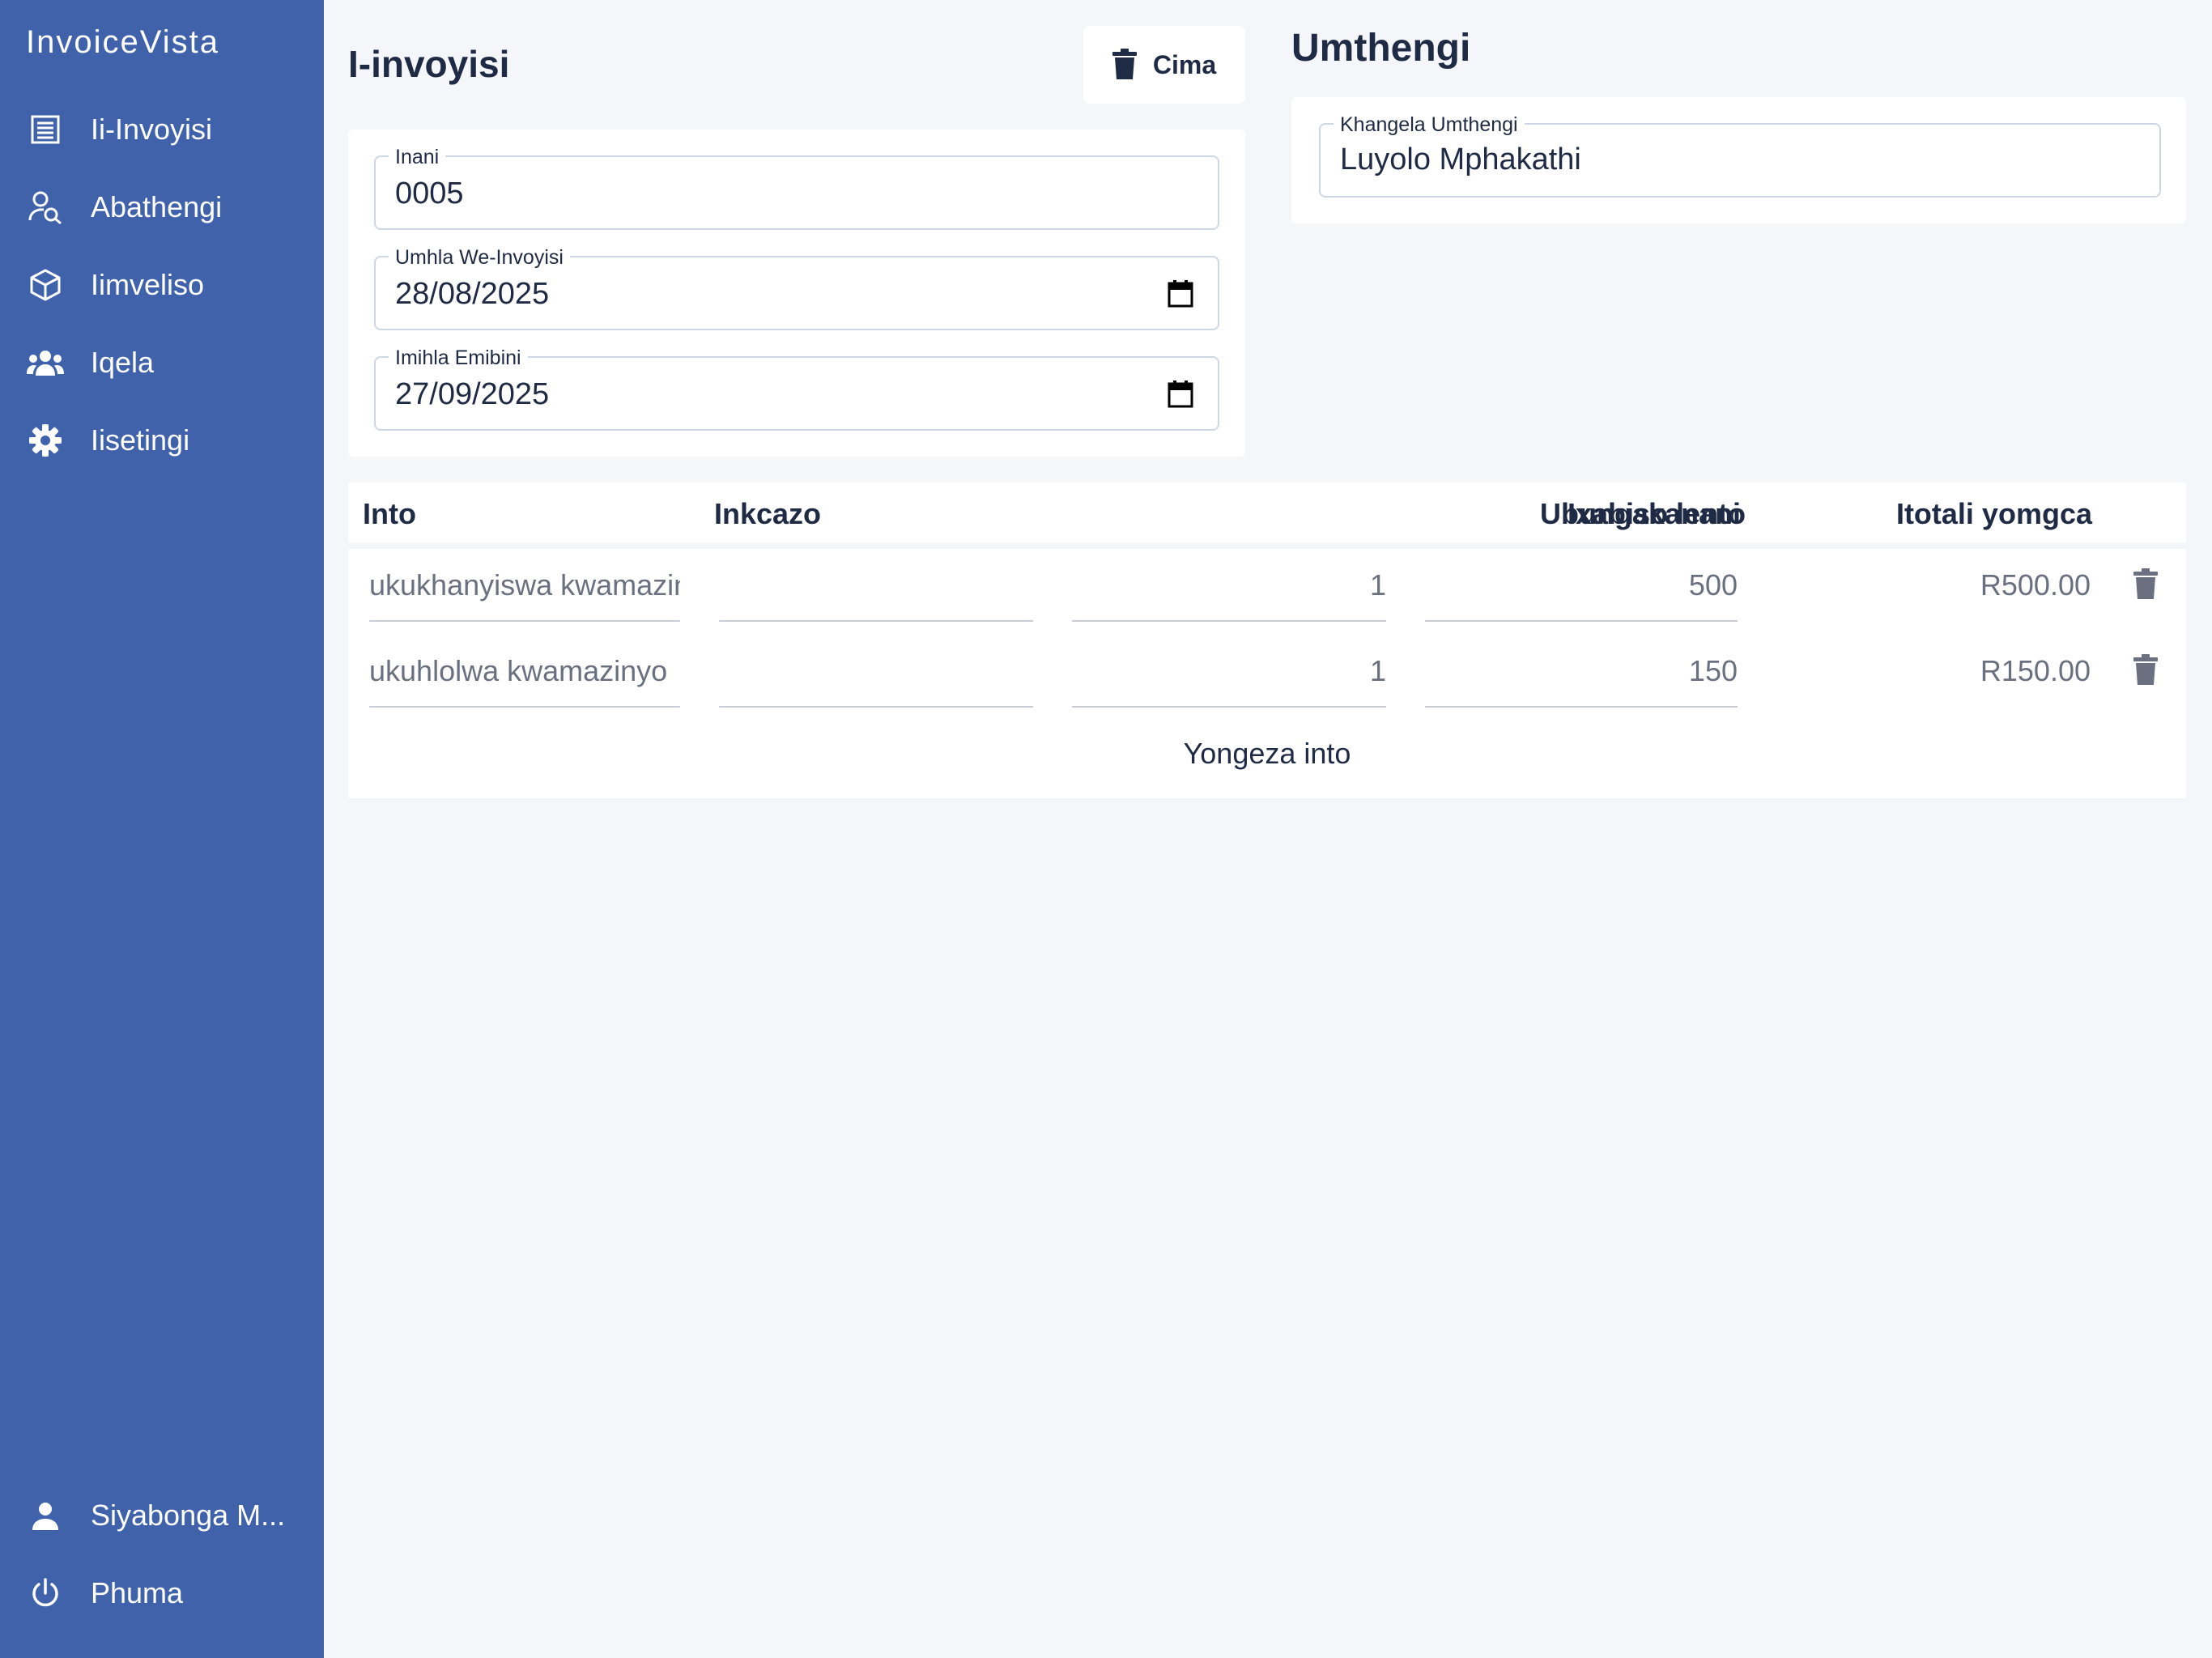 This screenshot has width=2212, height=1658. Describe the element at coordinates (418, 157) in the screenshot. I see `invoice-number-label: Inani` at that location.